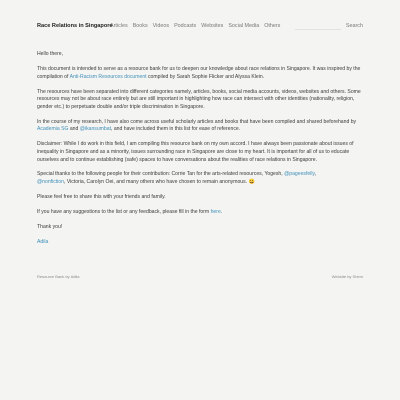 This screenshot has width=400, height=400. What do you see at coordinates (95, 129) in the screenshot?
I see `ikansumbat-link: @ikansumbat` at bounding box center [95, 129].